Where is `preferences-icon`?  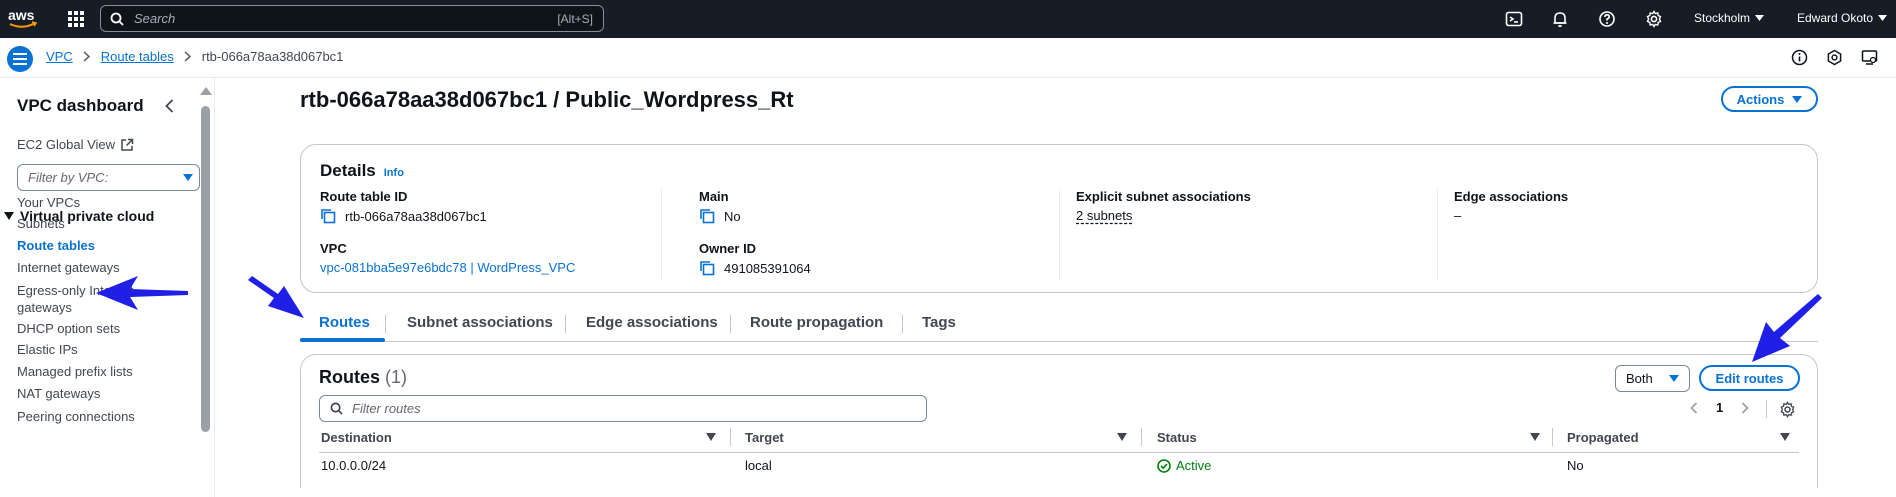
preferences-icon is located at coordinates (1869, 57).